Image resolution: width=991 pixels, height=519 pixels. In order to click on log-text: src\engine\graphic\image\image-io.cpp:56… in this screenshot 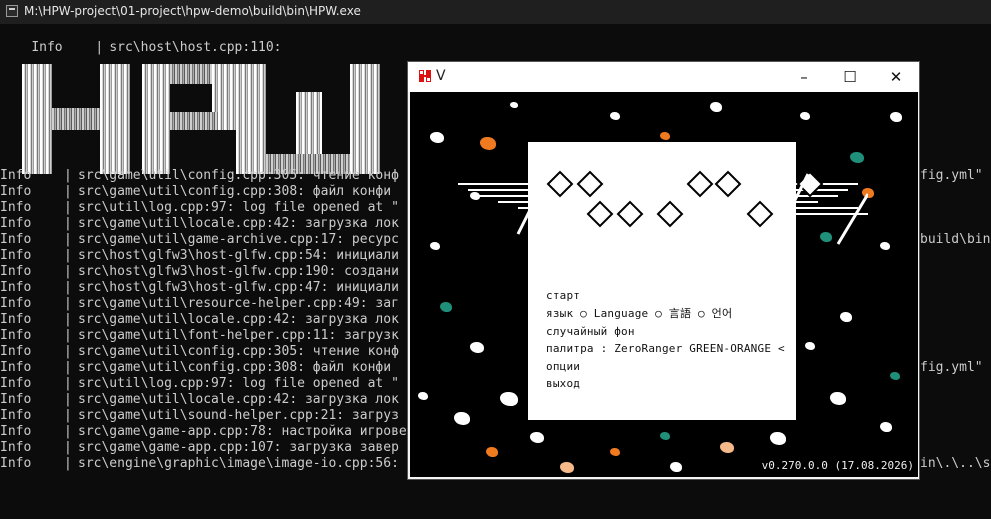, I will do `click(238, 463)`.